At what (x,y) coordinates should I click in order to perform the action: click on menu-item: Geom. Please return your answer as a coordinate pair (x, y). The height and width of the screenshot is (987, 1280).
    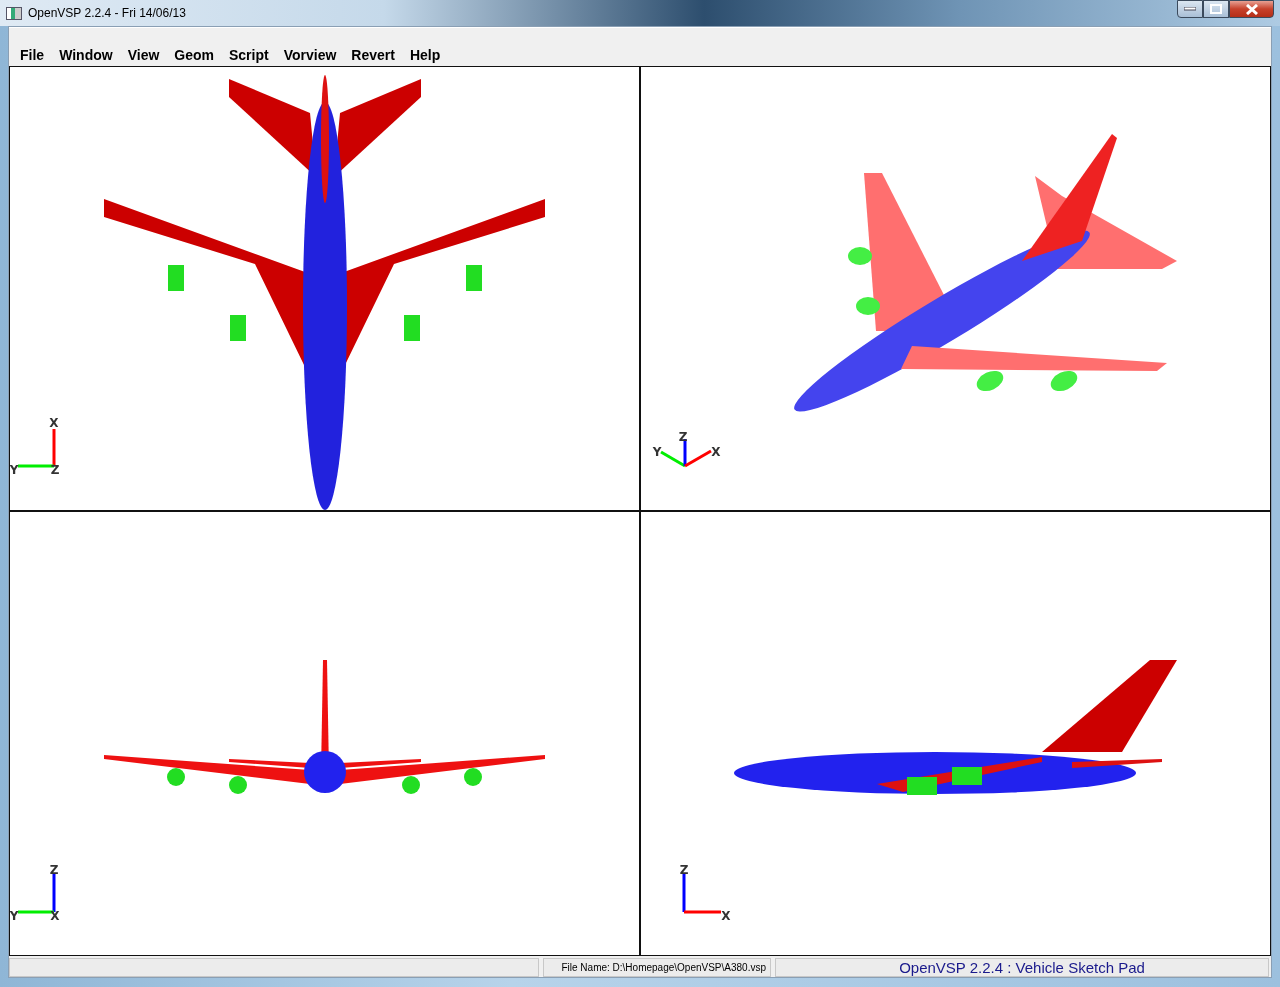
    Looking at the image, I should click on (194, 55).